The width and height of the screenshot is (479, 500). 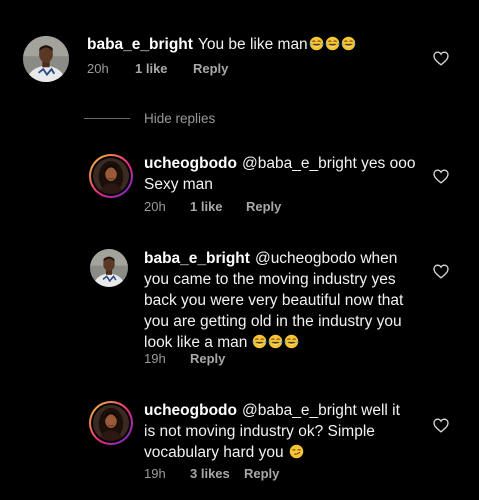 What do you see at coordinates (184, 358) in the screenshot?
I see `comment-meta: 19h Reply` at bounding box center [184, 358].